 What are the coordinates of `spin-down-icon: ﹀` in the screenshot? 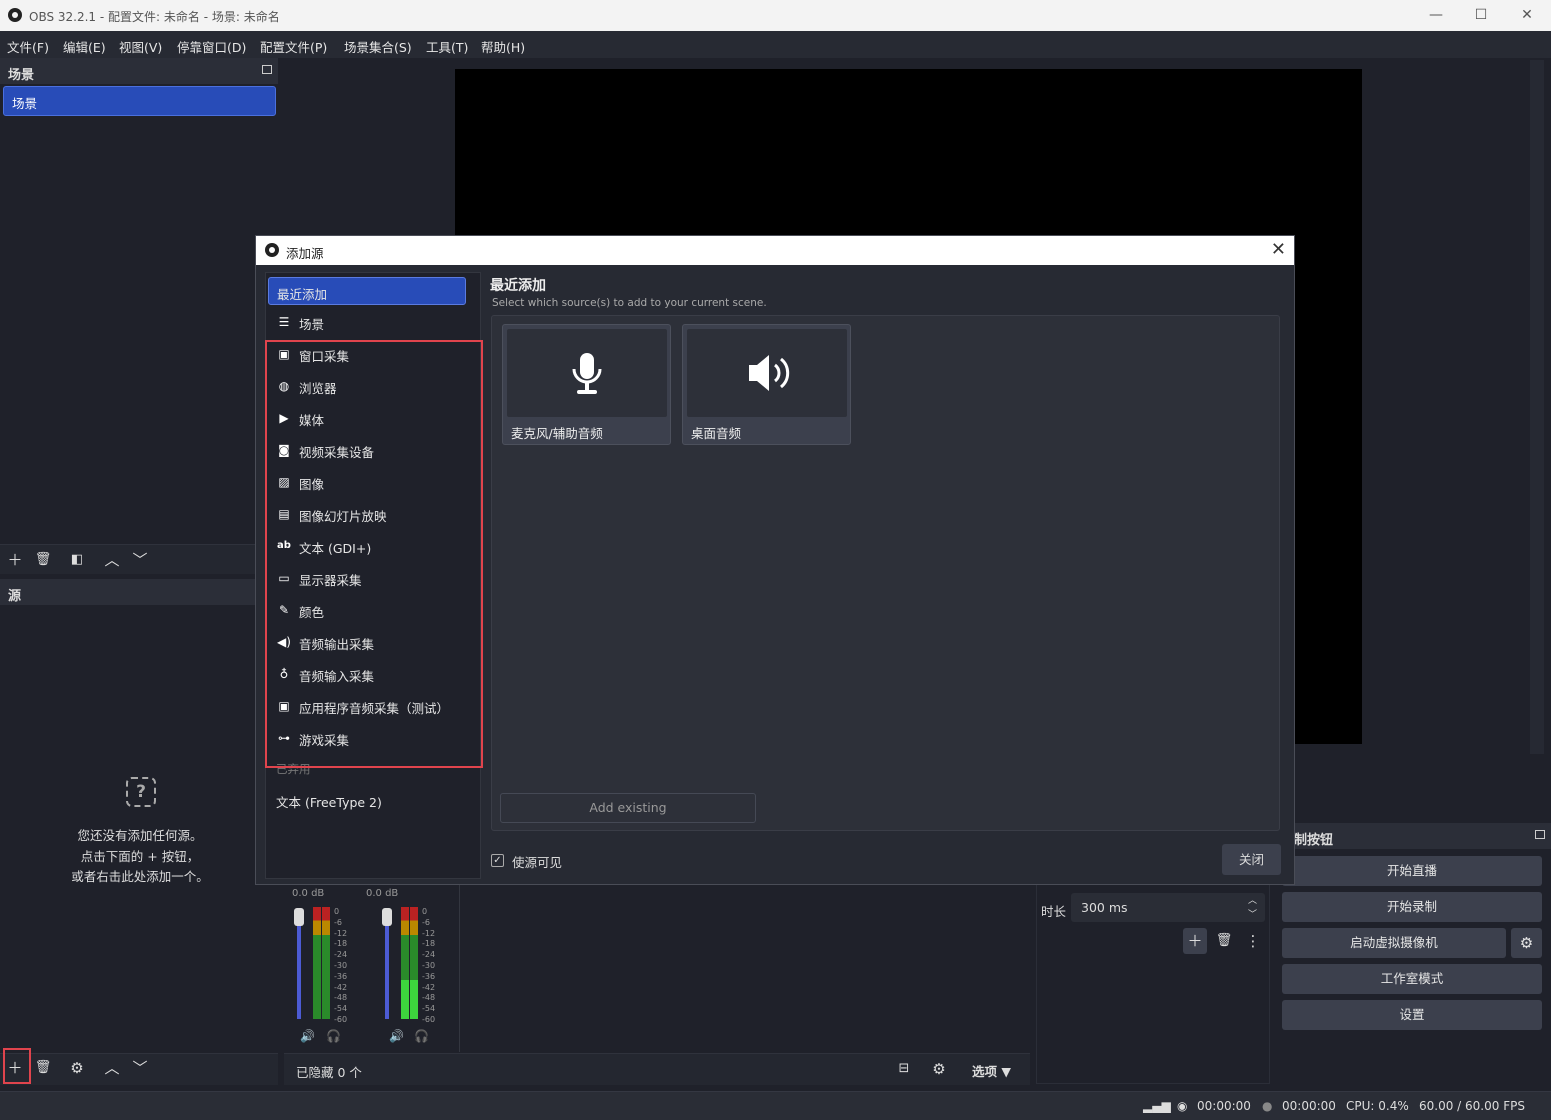 It's located at (1252, 913).